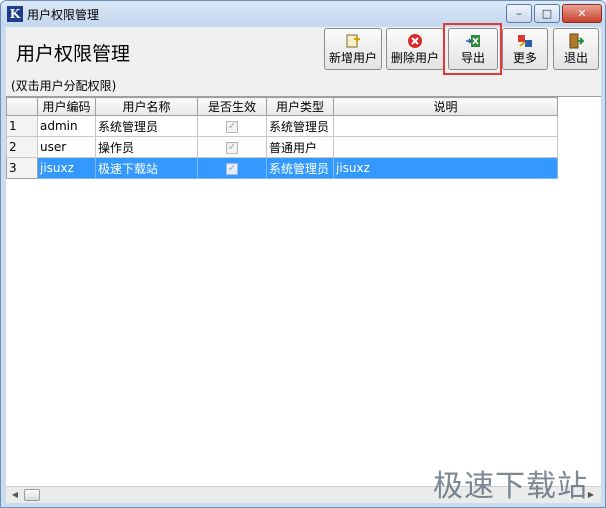  I want to click on cell-type: 普通用户, so click(300, 147).